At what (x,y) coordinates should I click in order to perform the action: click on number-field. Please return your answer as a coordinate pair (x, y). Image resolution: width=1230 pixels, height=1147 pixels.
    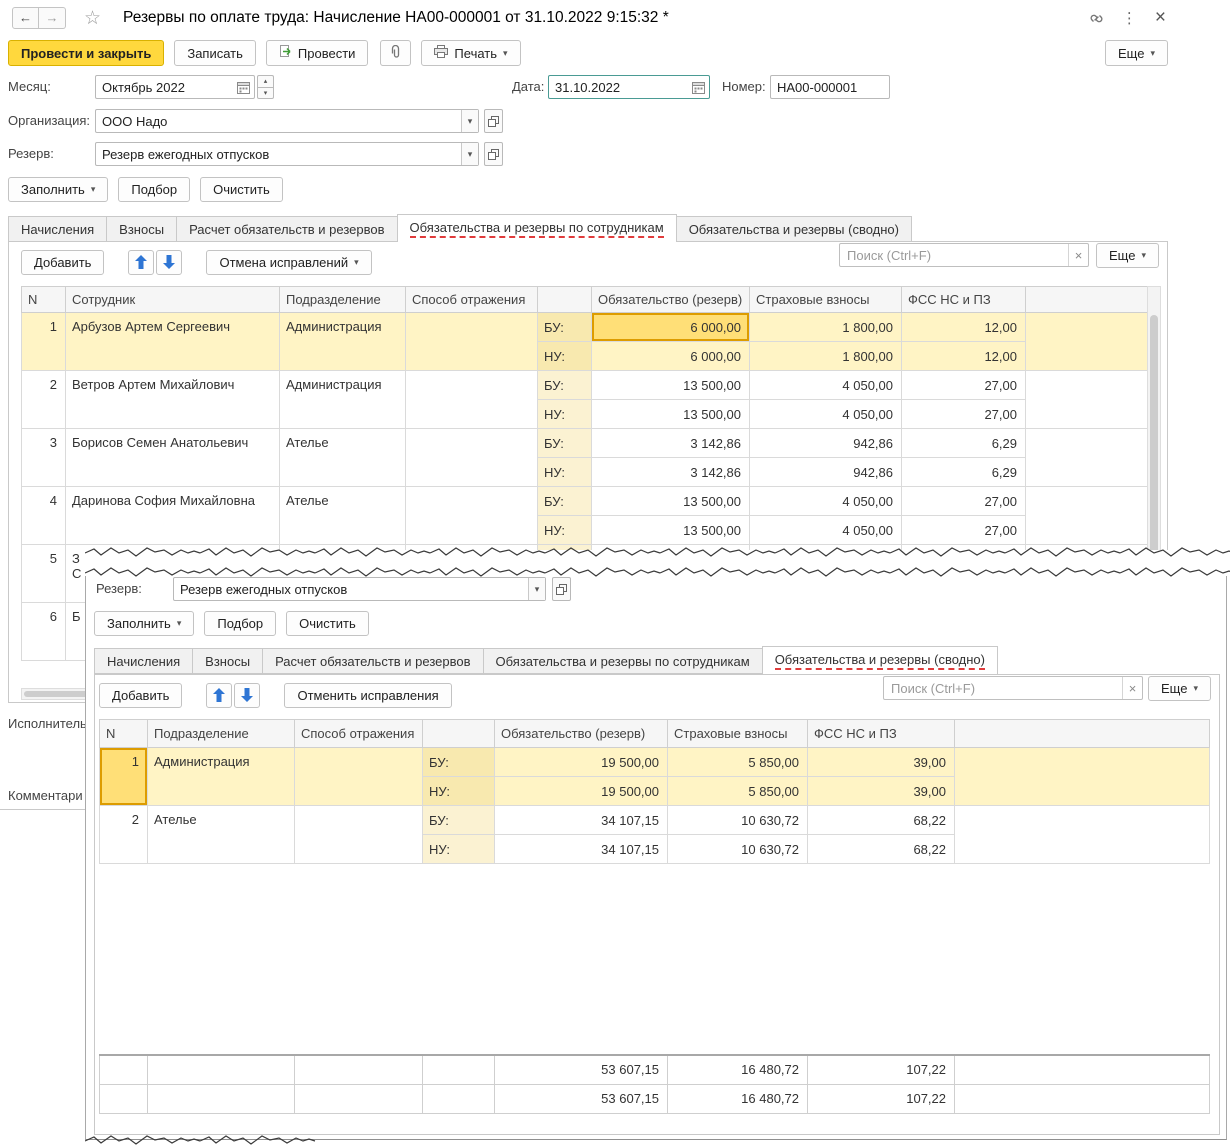
    Looking at the image, I should click on (830, 87).